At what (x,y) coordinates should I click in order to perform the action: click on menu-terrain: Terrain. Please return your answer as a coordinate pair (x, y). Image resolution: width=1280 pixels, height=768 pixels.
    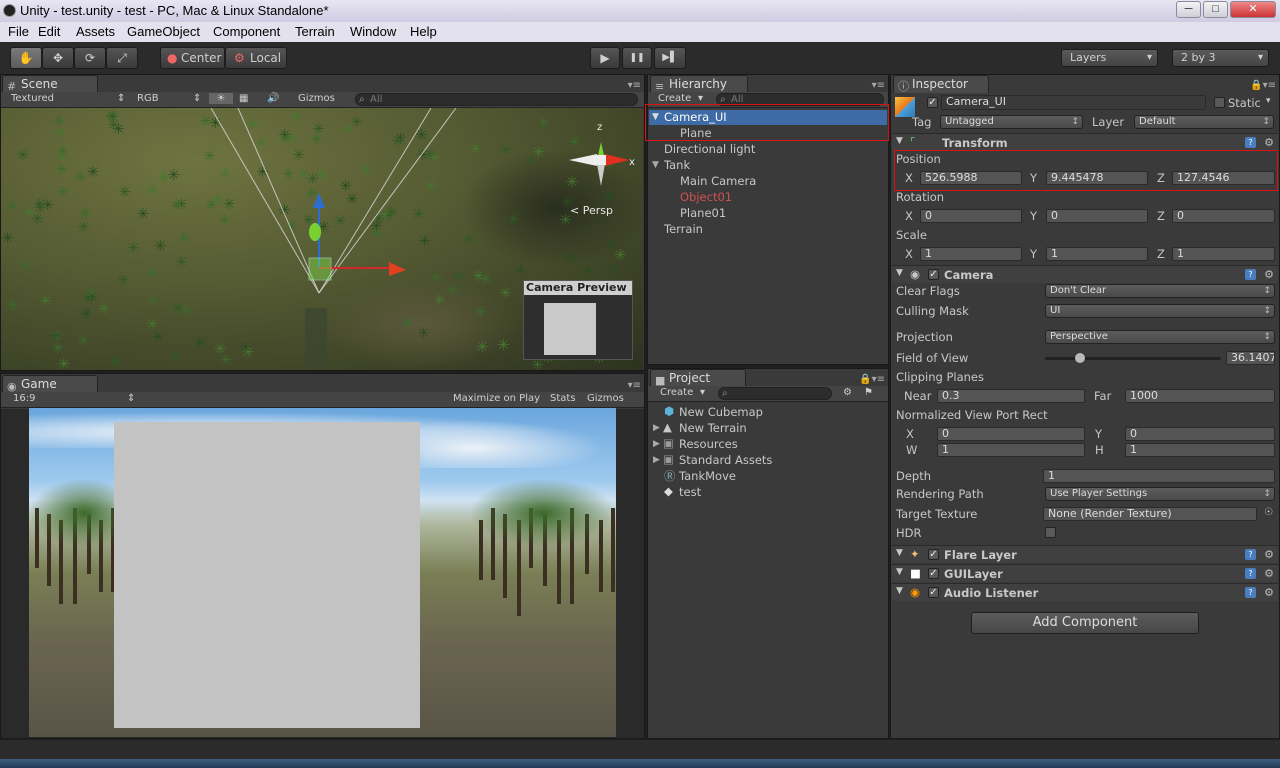
    Looking at the image, I should click on (315, 31).